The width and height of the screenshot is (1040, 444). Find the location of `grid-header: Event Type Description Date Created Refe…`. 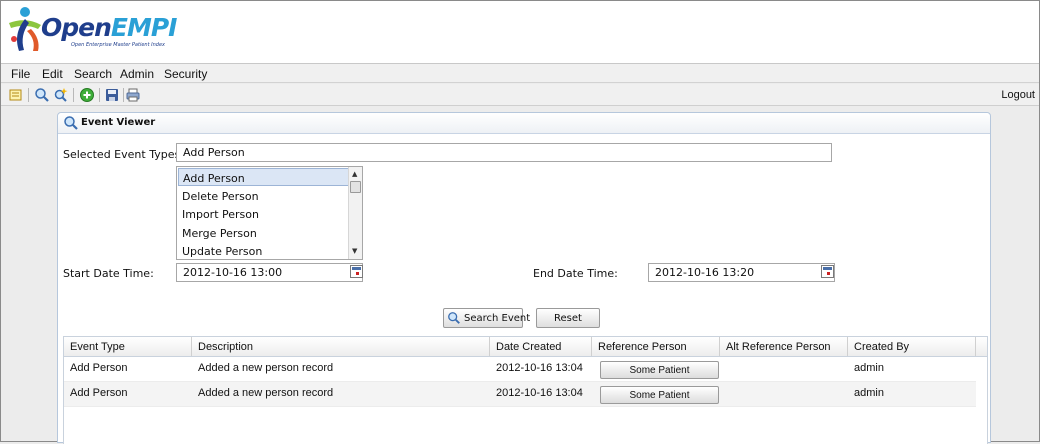

grid-header: Event Type Description Date Created Refe… is located at coordinates (525, 347).